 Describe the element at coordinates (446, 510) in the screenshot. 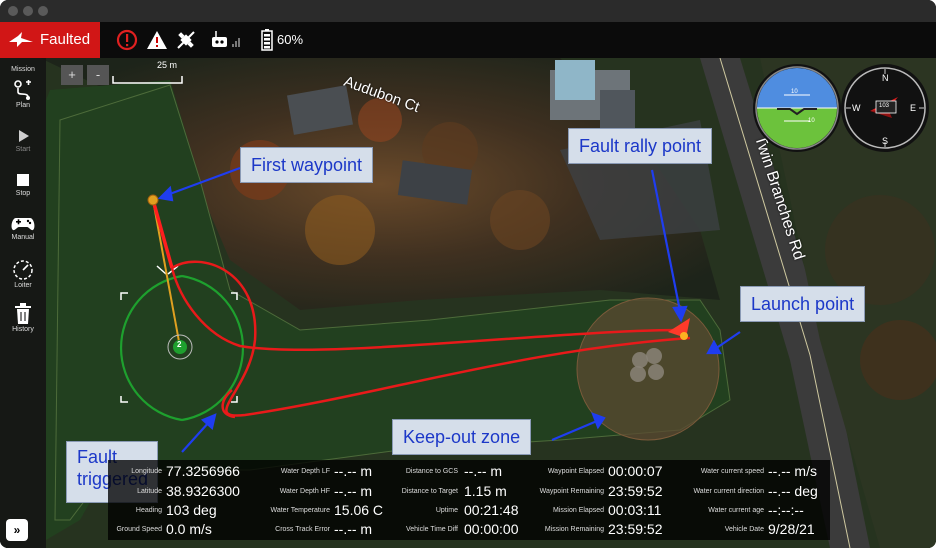

I see `uptime-label: Uptime` at that location.